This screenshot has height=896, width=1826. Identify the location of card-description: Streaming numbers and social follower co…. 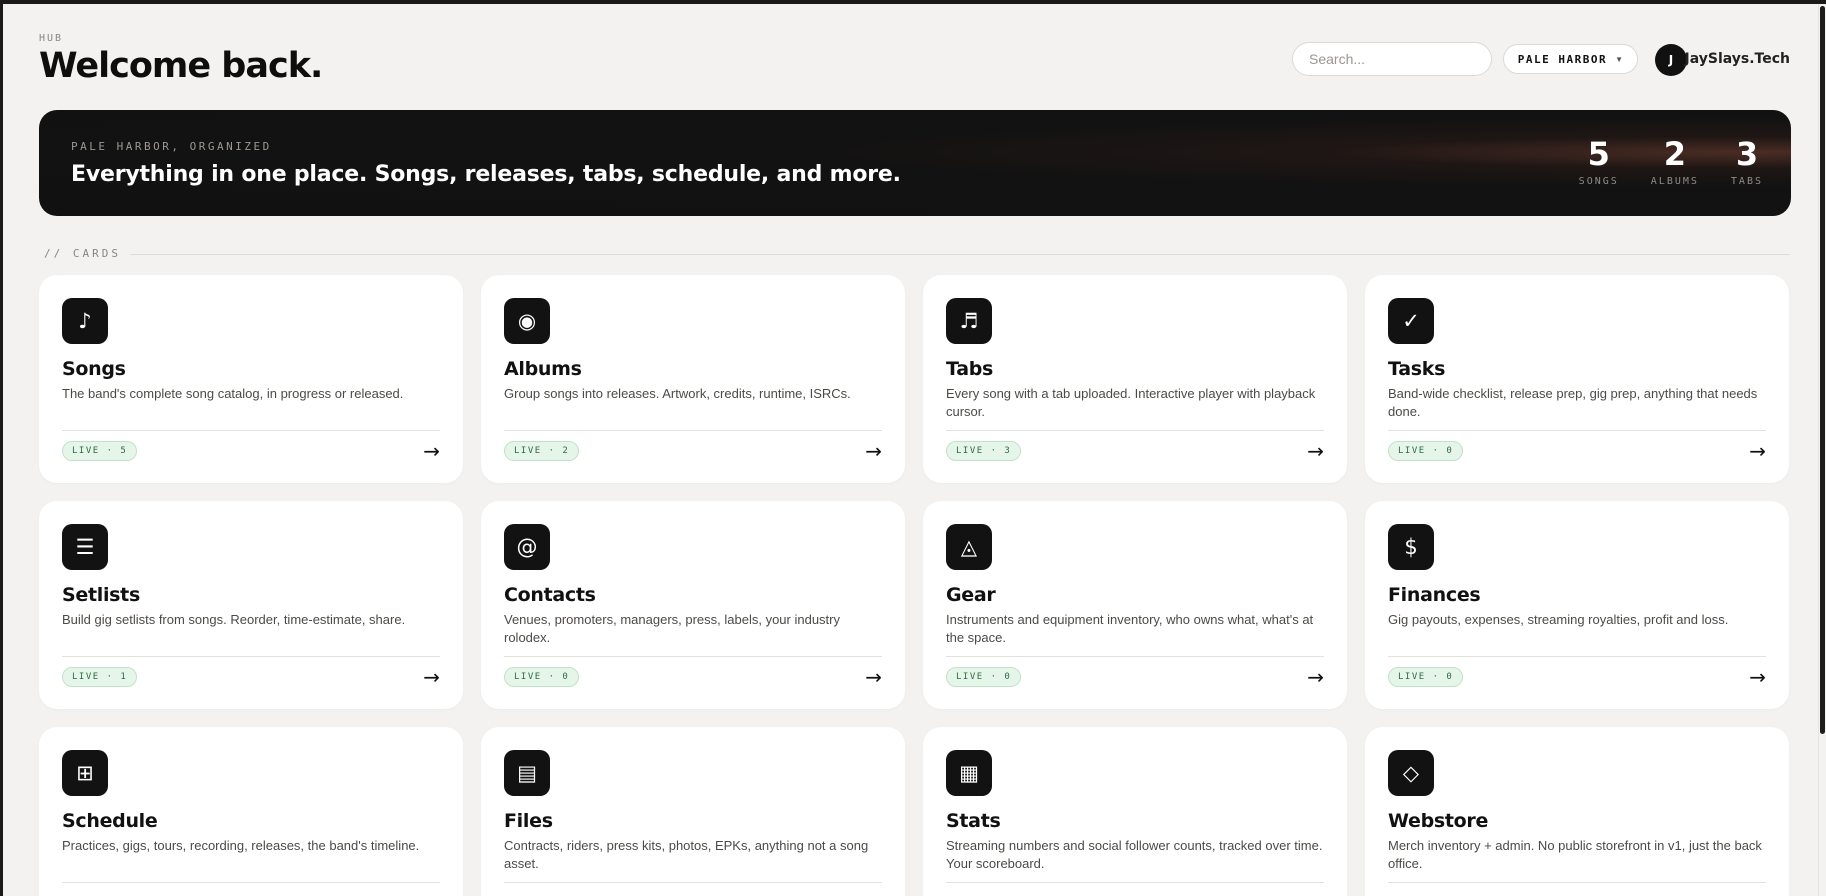
(1134, 854).